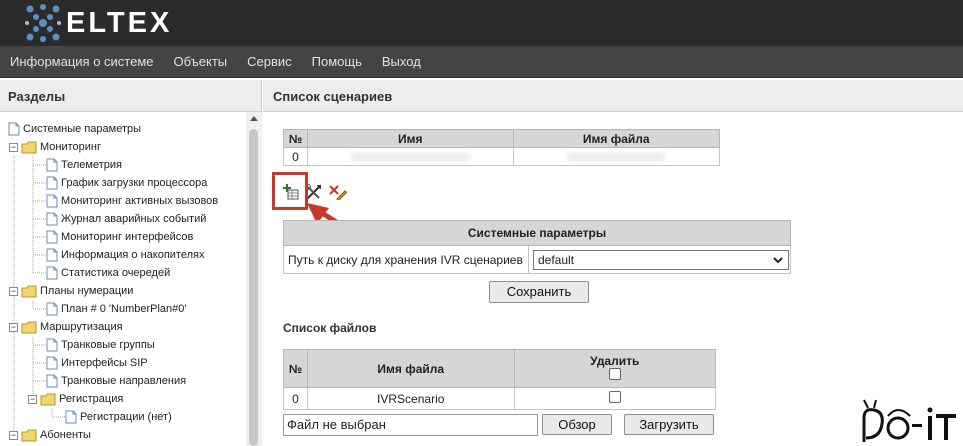 This screenshot has height=446, width=963. I want to click on menu-exit: Выход, so click(401, 62).